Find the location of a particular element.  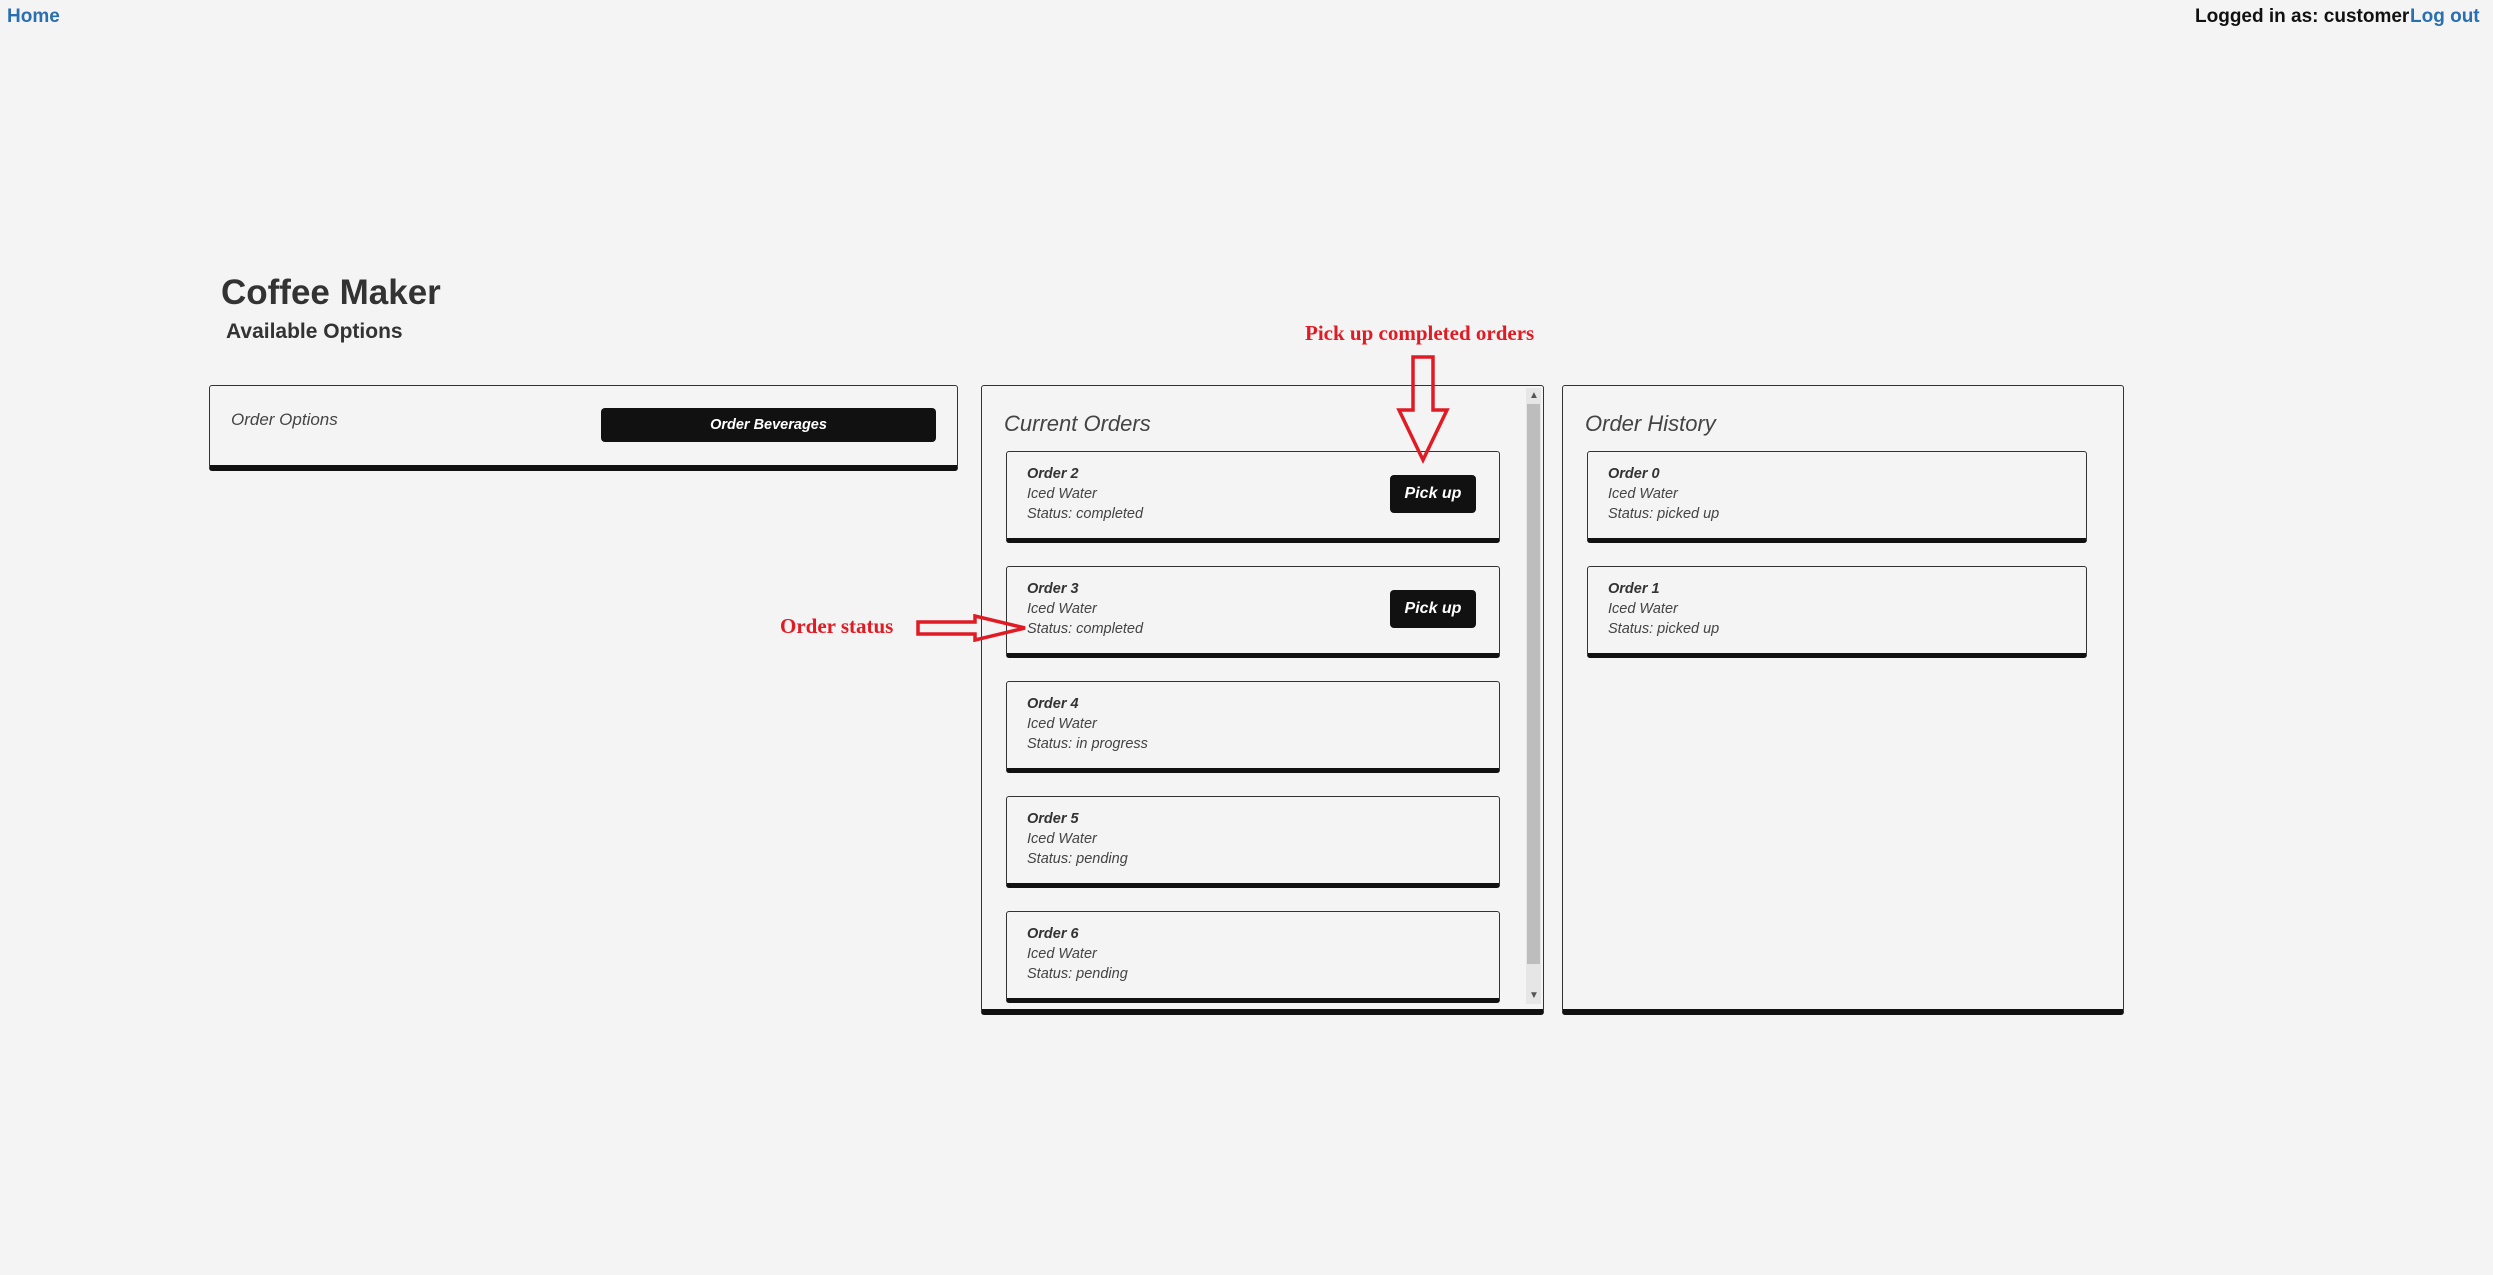

order-beverages-button: Order Beverages is located at coordinates (768, 425).